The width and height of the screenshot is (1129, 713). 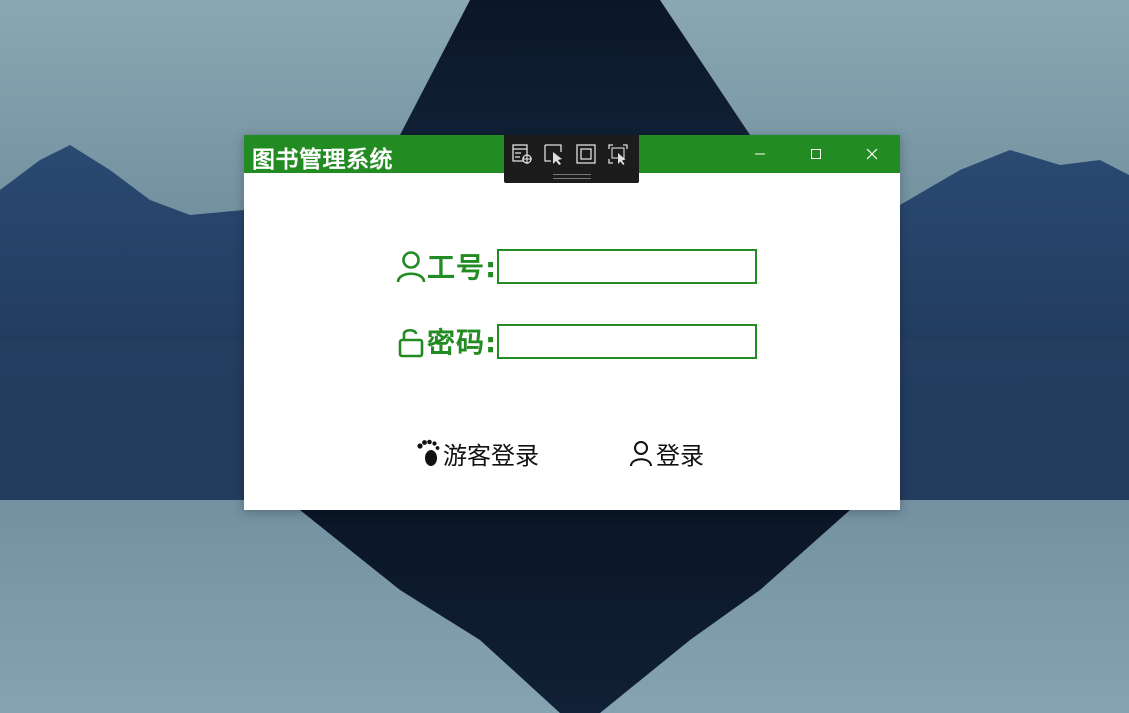 What do you see at coordinates (411, 341) in the screenshot?
I see `unlock-icon` at bounding box center [411, 341].